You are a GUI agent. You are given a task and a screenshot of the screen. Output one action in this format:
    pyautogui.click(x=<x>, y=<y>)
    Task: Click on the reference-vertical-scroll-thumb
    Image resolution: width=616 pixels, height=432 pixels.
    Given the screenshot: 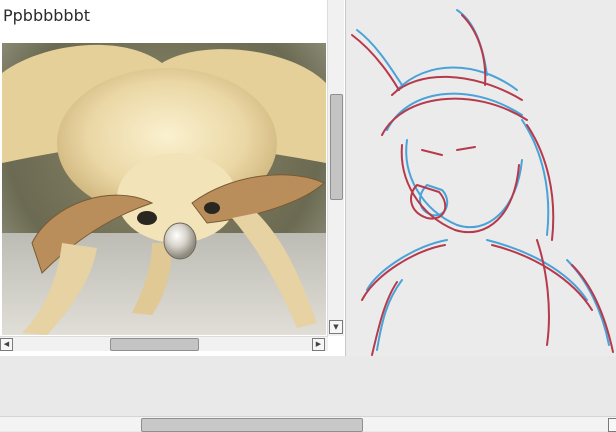 What is the action you would take?
    pyautogui.click(x=336, y=147)
    